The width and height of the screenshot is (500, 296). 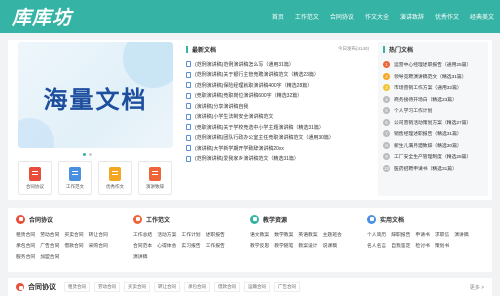 I want to click on list-item: 7 销售经理述职报告（精选31篇）, so click(x=433, y=134).